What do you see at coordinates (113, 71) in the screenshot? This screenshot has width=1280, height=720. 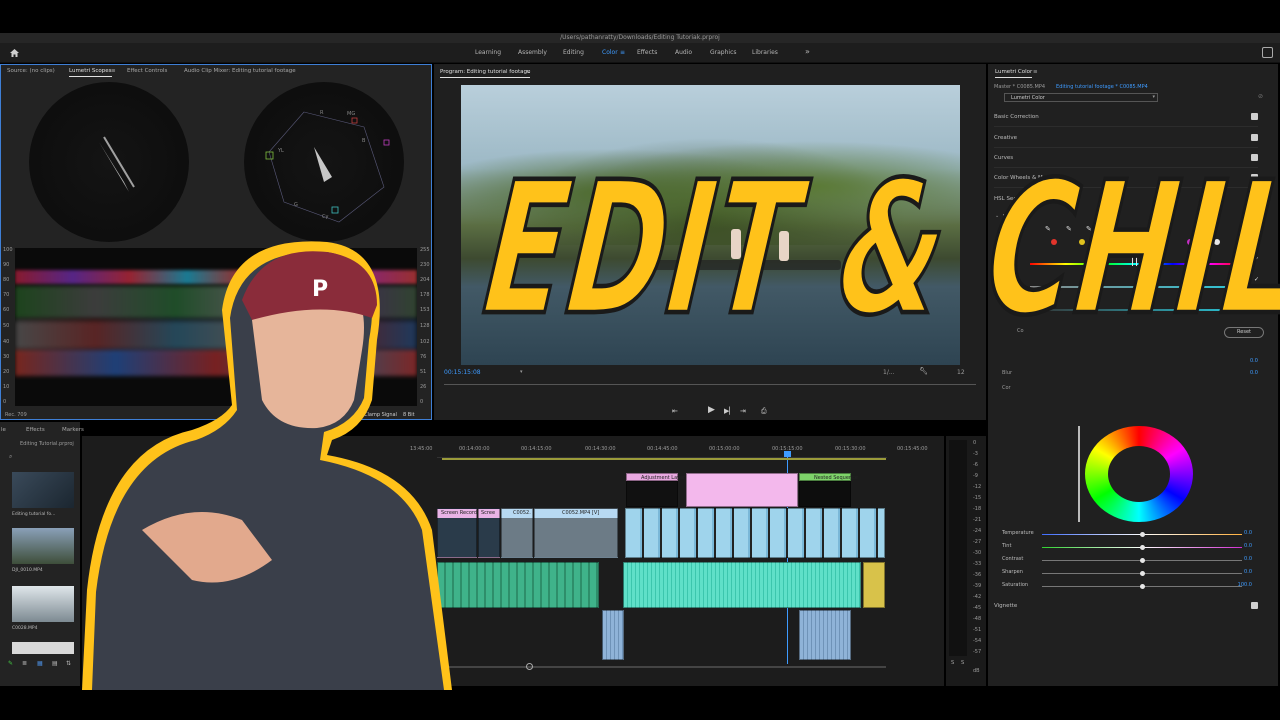 I see `panel-menu-icon: ≡` at bounding box center [113, 71].